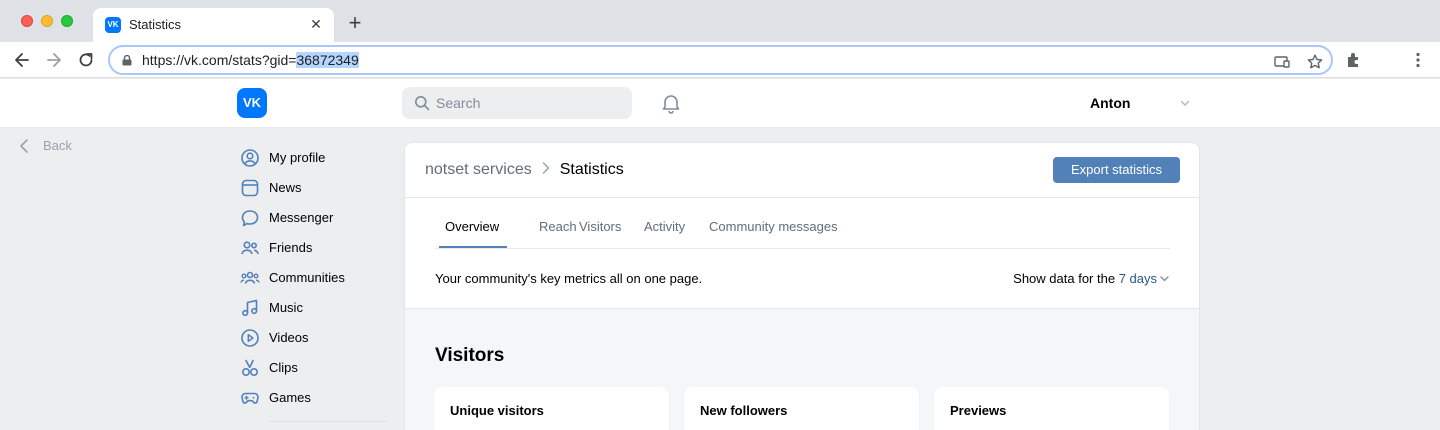 The image size is (1440, 430). What do you see at coordinates (1138, 278) in the screenshot?
I see `period-value: 7 days` at bounding box center [1138, 278].